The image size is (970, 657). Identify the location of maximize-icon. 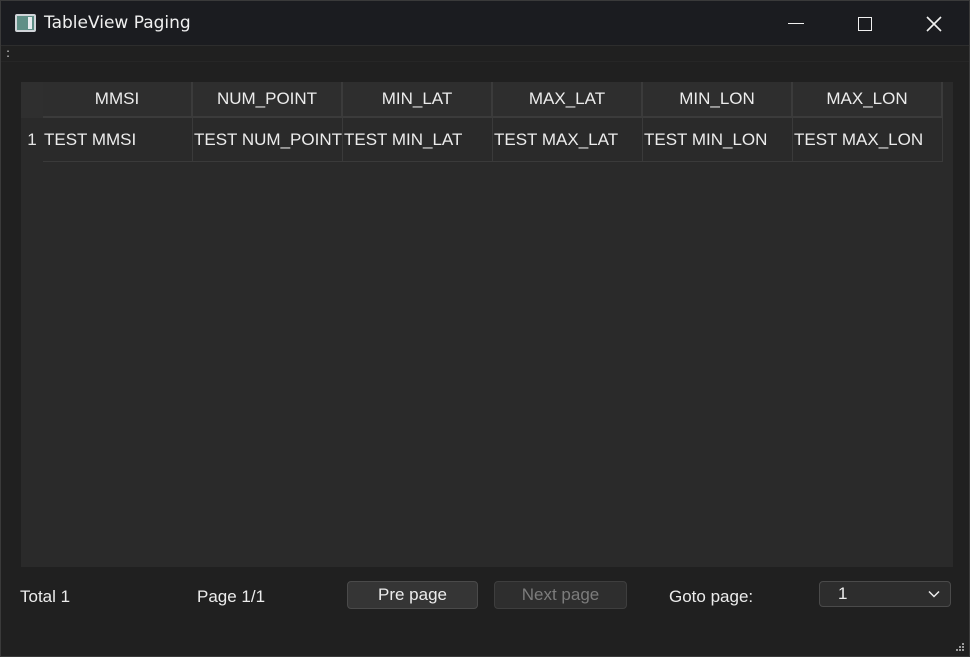
(865, 23).